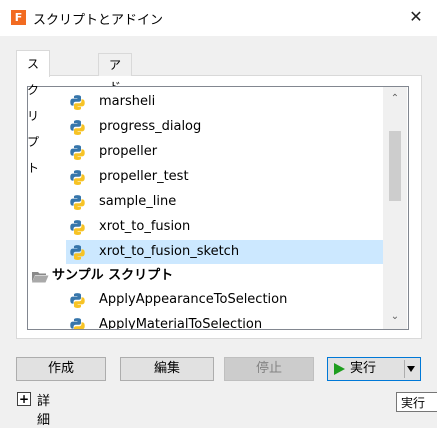 The width and height of the screenshot is (437, 428). I want to click on list-item: ApplyAppearanceToSelection, so click(204, 300).